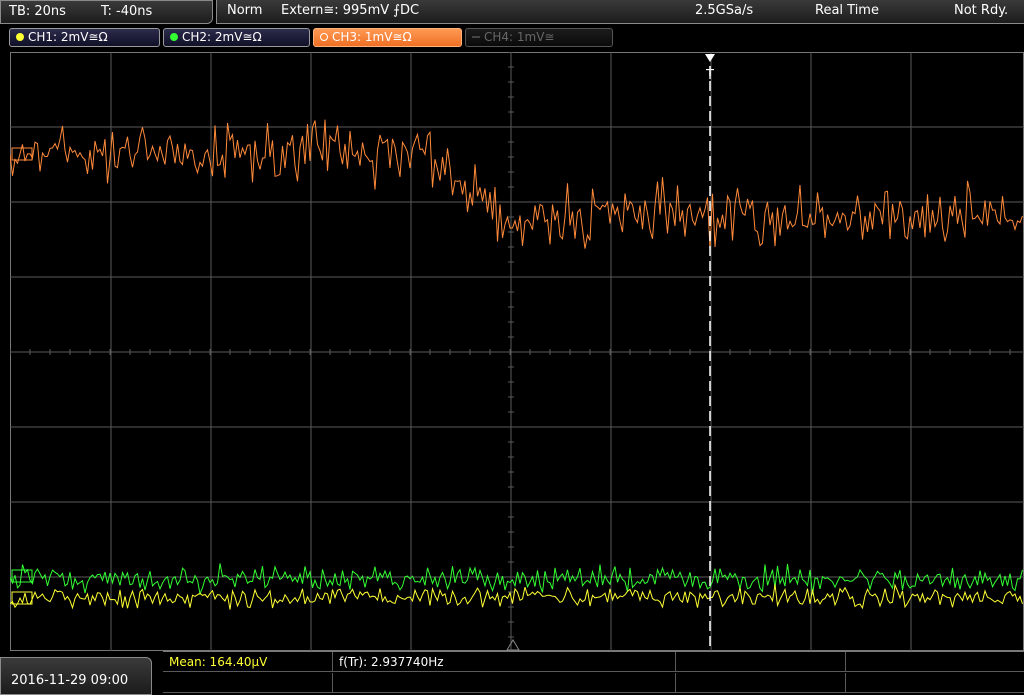 This screenshot has height=695, width=1024. I want to click on channel-tab-ch4: CH4: 1mV≅, so click(539, 37).